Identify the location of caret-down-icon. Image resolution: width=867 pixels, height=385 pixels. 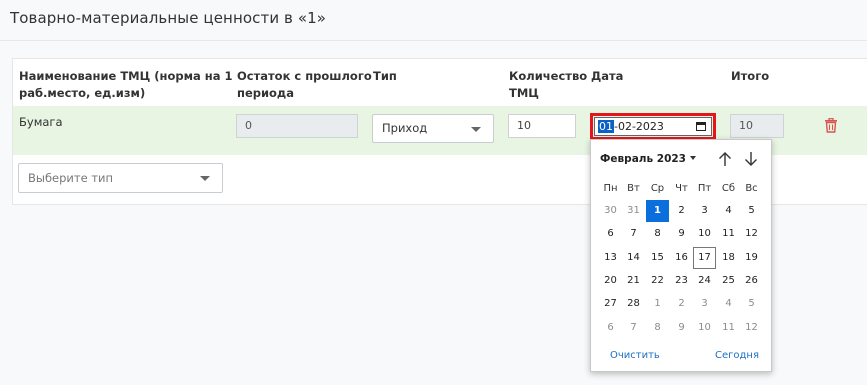
(693, 158).